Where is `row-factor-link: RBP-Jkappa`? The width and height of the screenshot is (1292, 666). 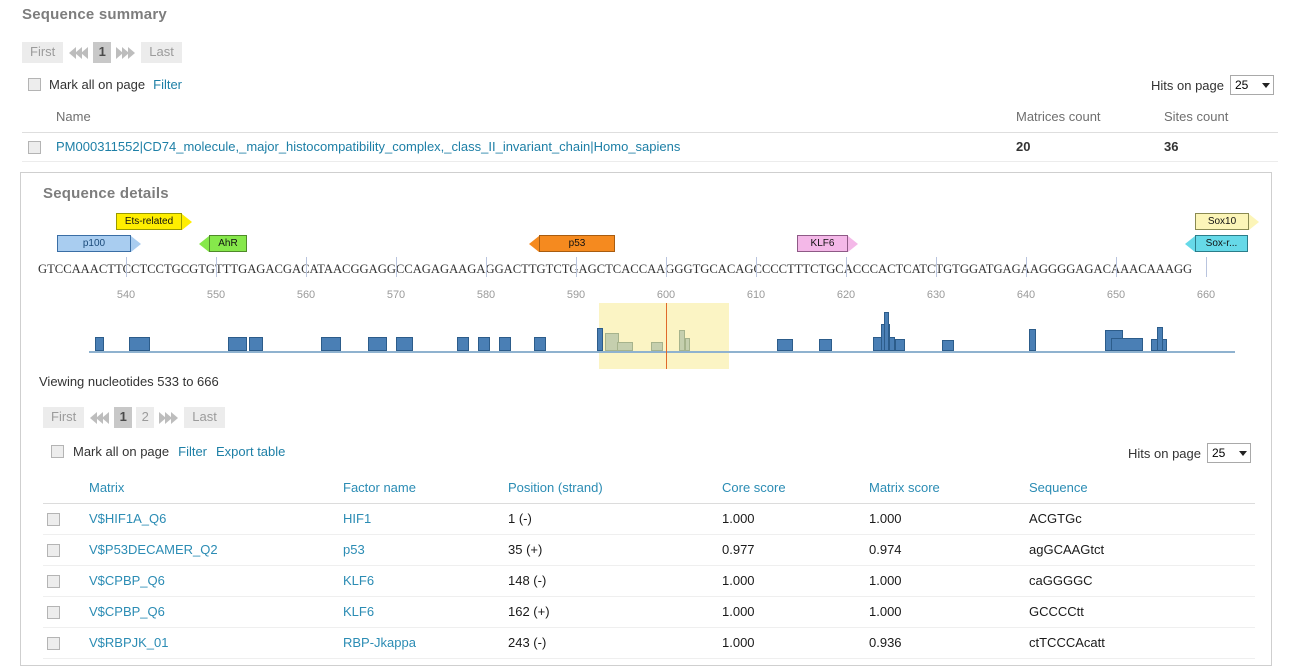 row-factor-link: RBP-Jkappa is located at coordinates (379, 642).